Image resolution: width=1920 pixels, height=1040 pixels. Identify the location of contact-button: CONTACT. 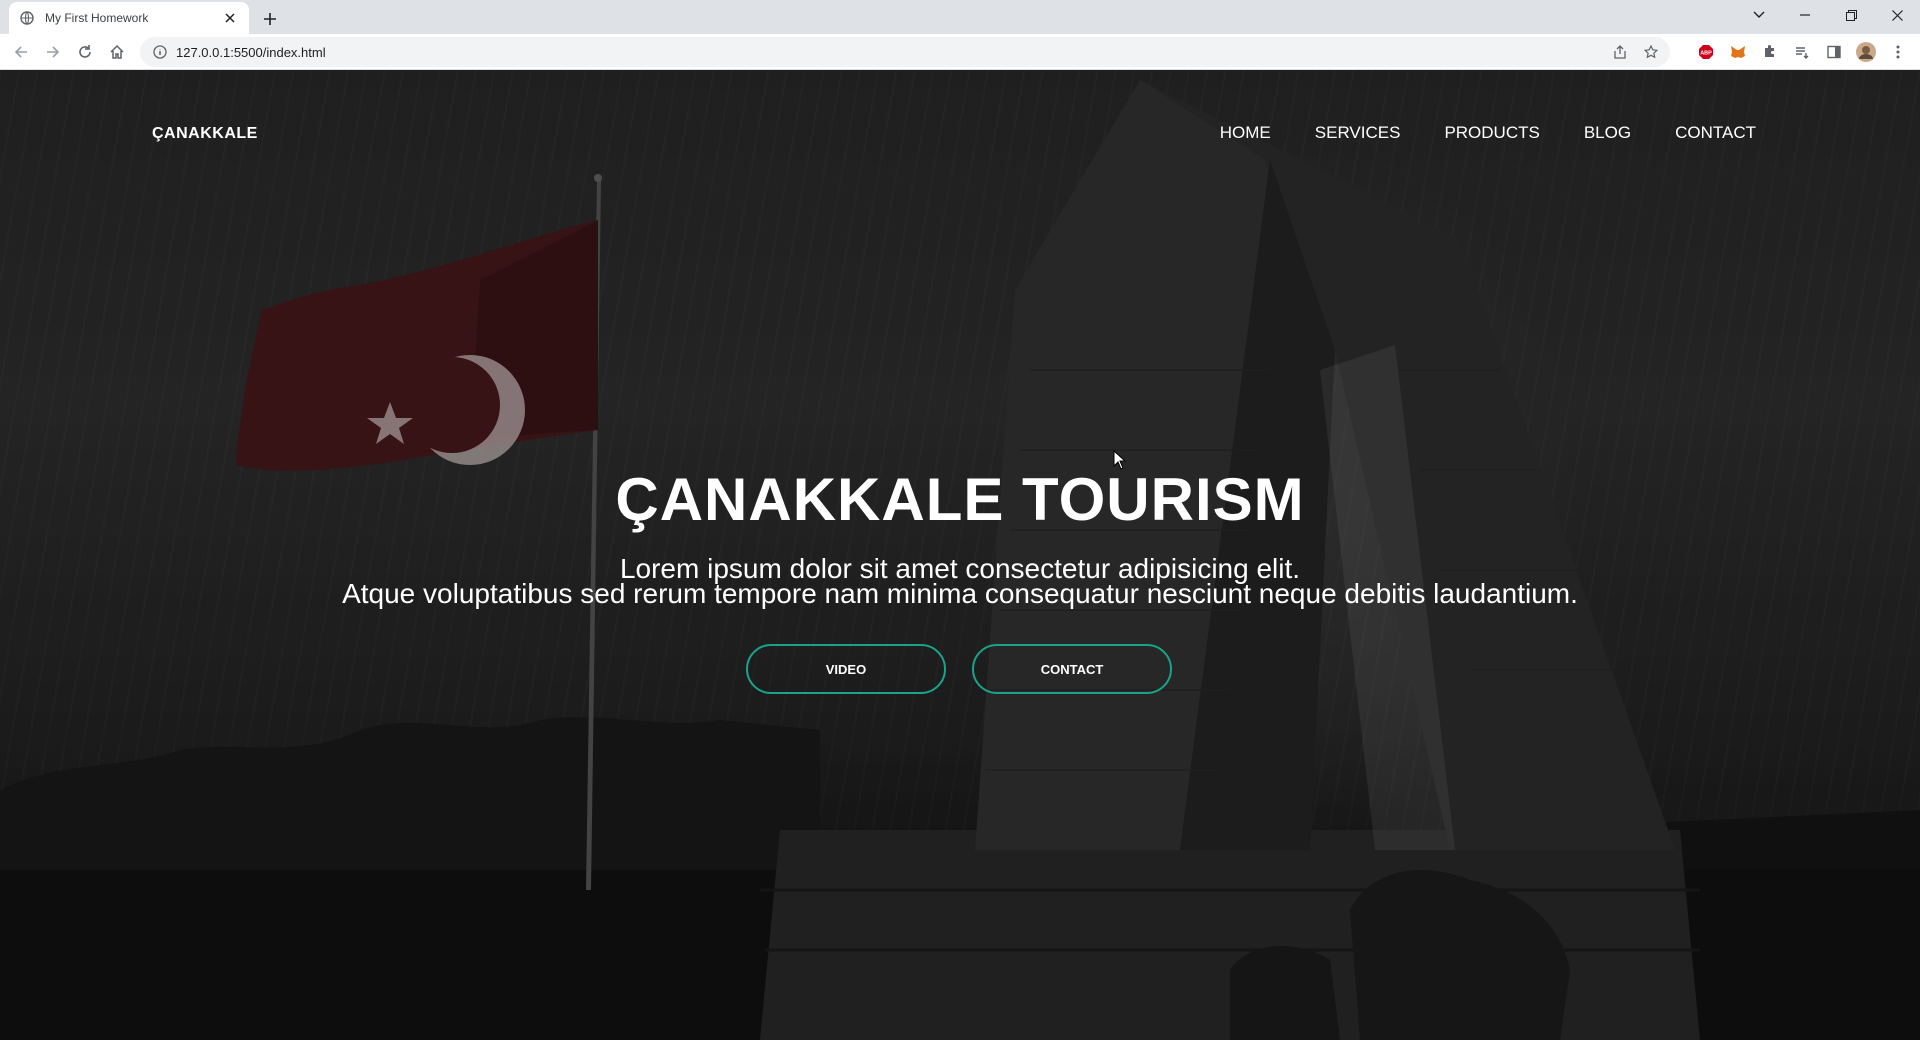
(1072, 669).